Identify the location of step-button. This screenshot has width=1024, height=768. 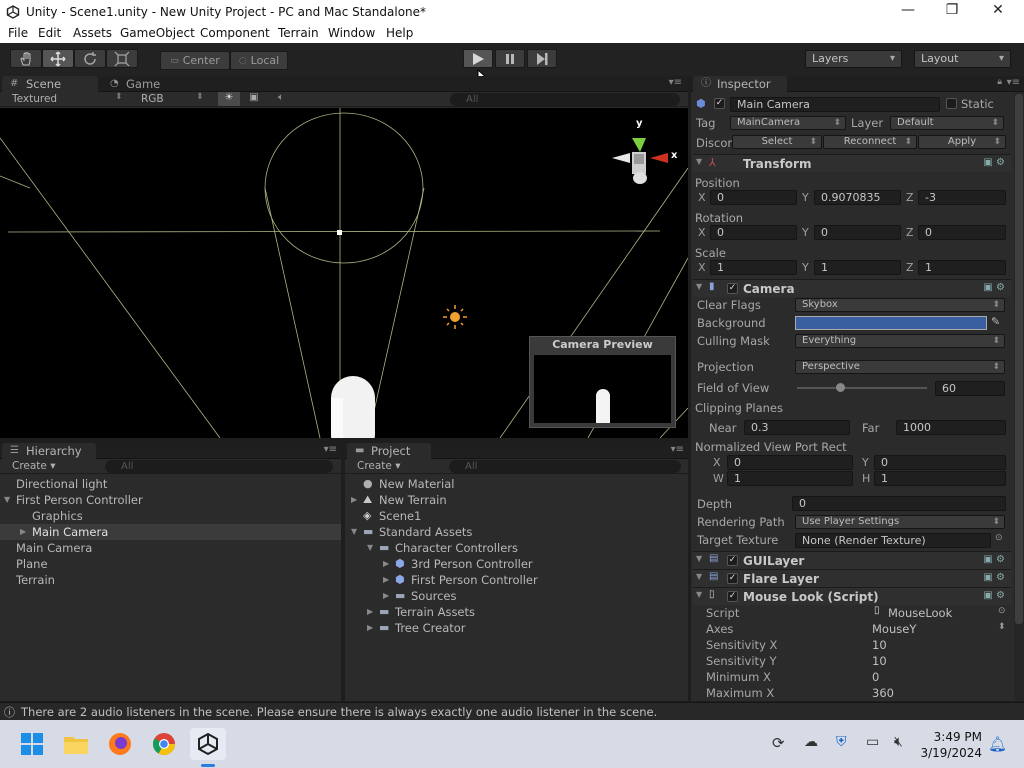
(542, 58).